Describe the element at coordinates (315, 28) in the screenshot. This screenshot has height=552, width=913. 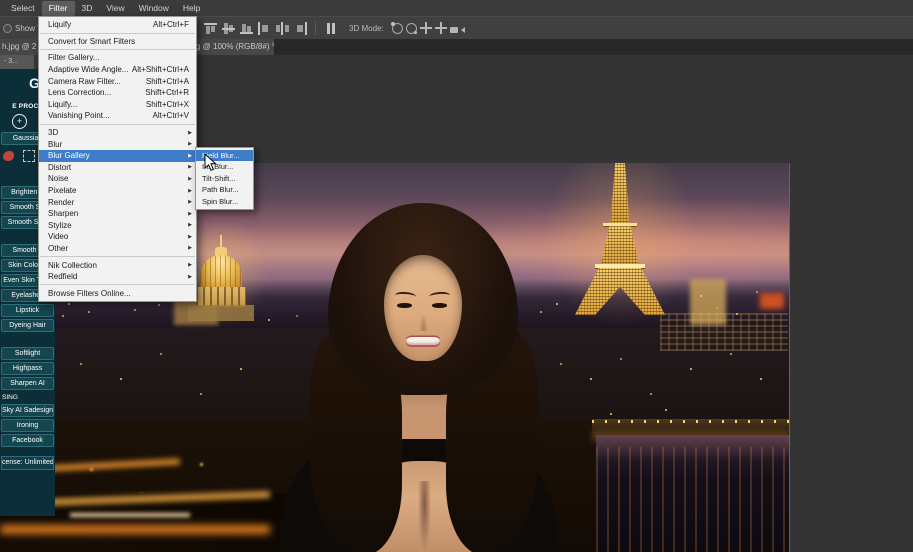
I see `separator` at that location.